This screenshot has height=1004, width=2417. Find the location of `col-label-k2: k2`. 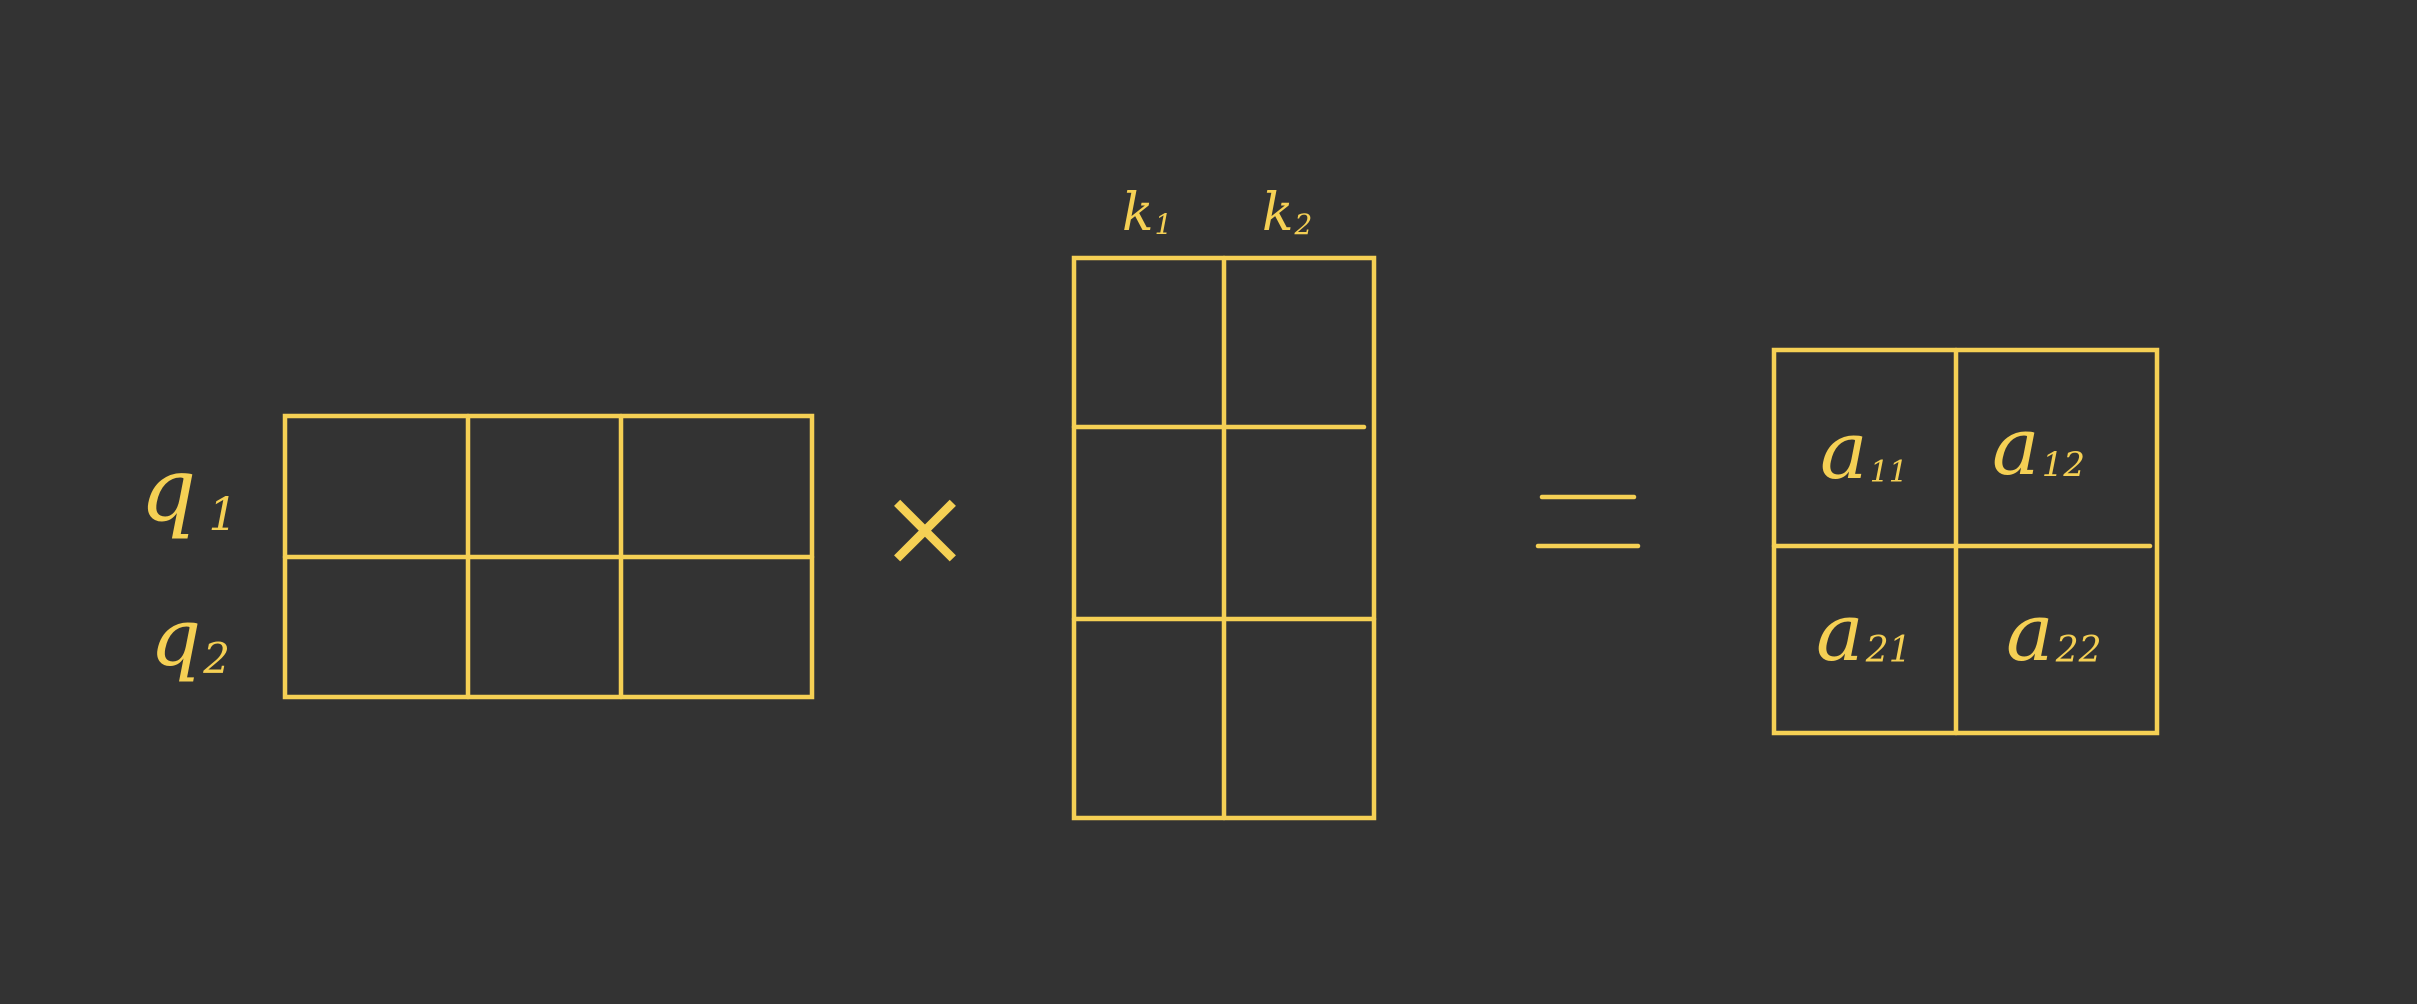

col-label-k2: k2 is located at coordinates (1287, 213).